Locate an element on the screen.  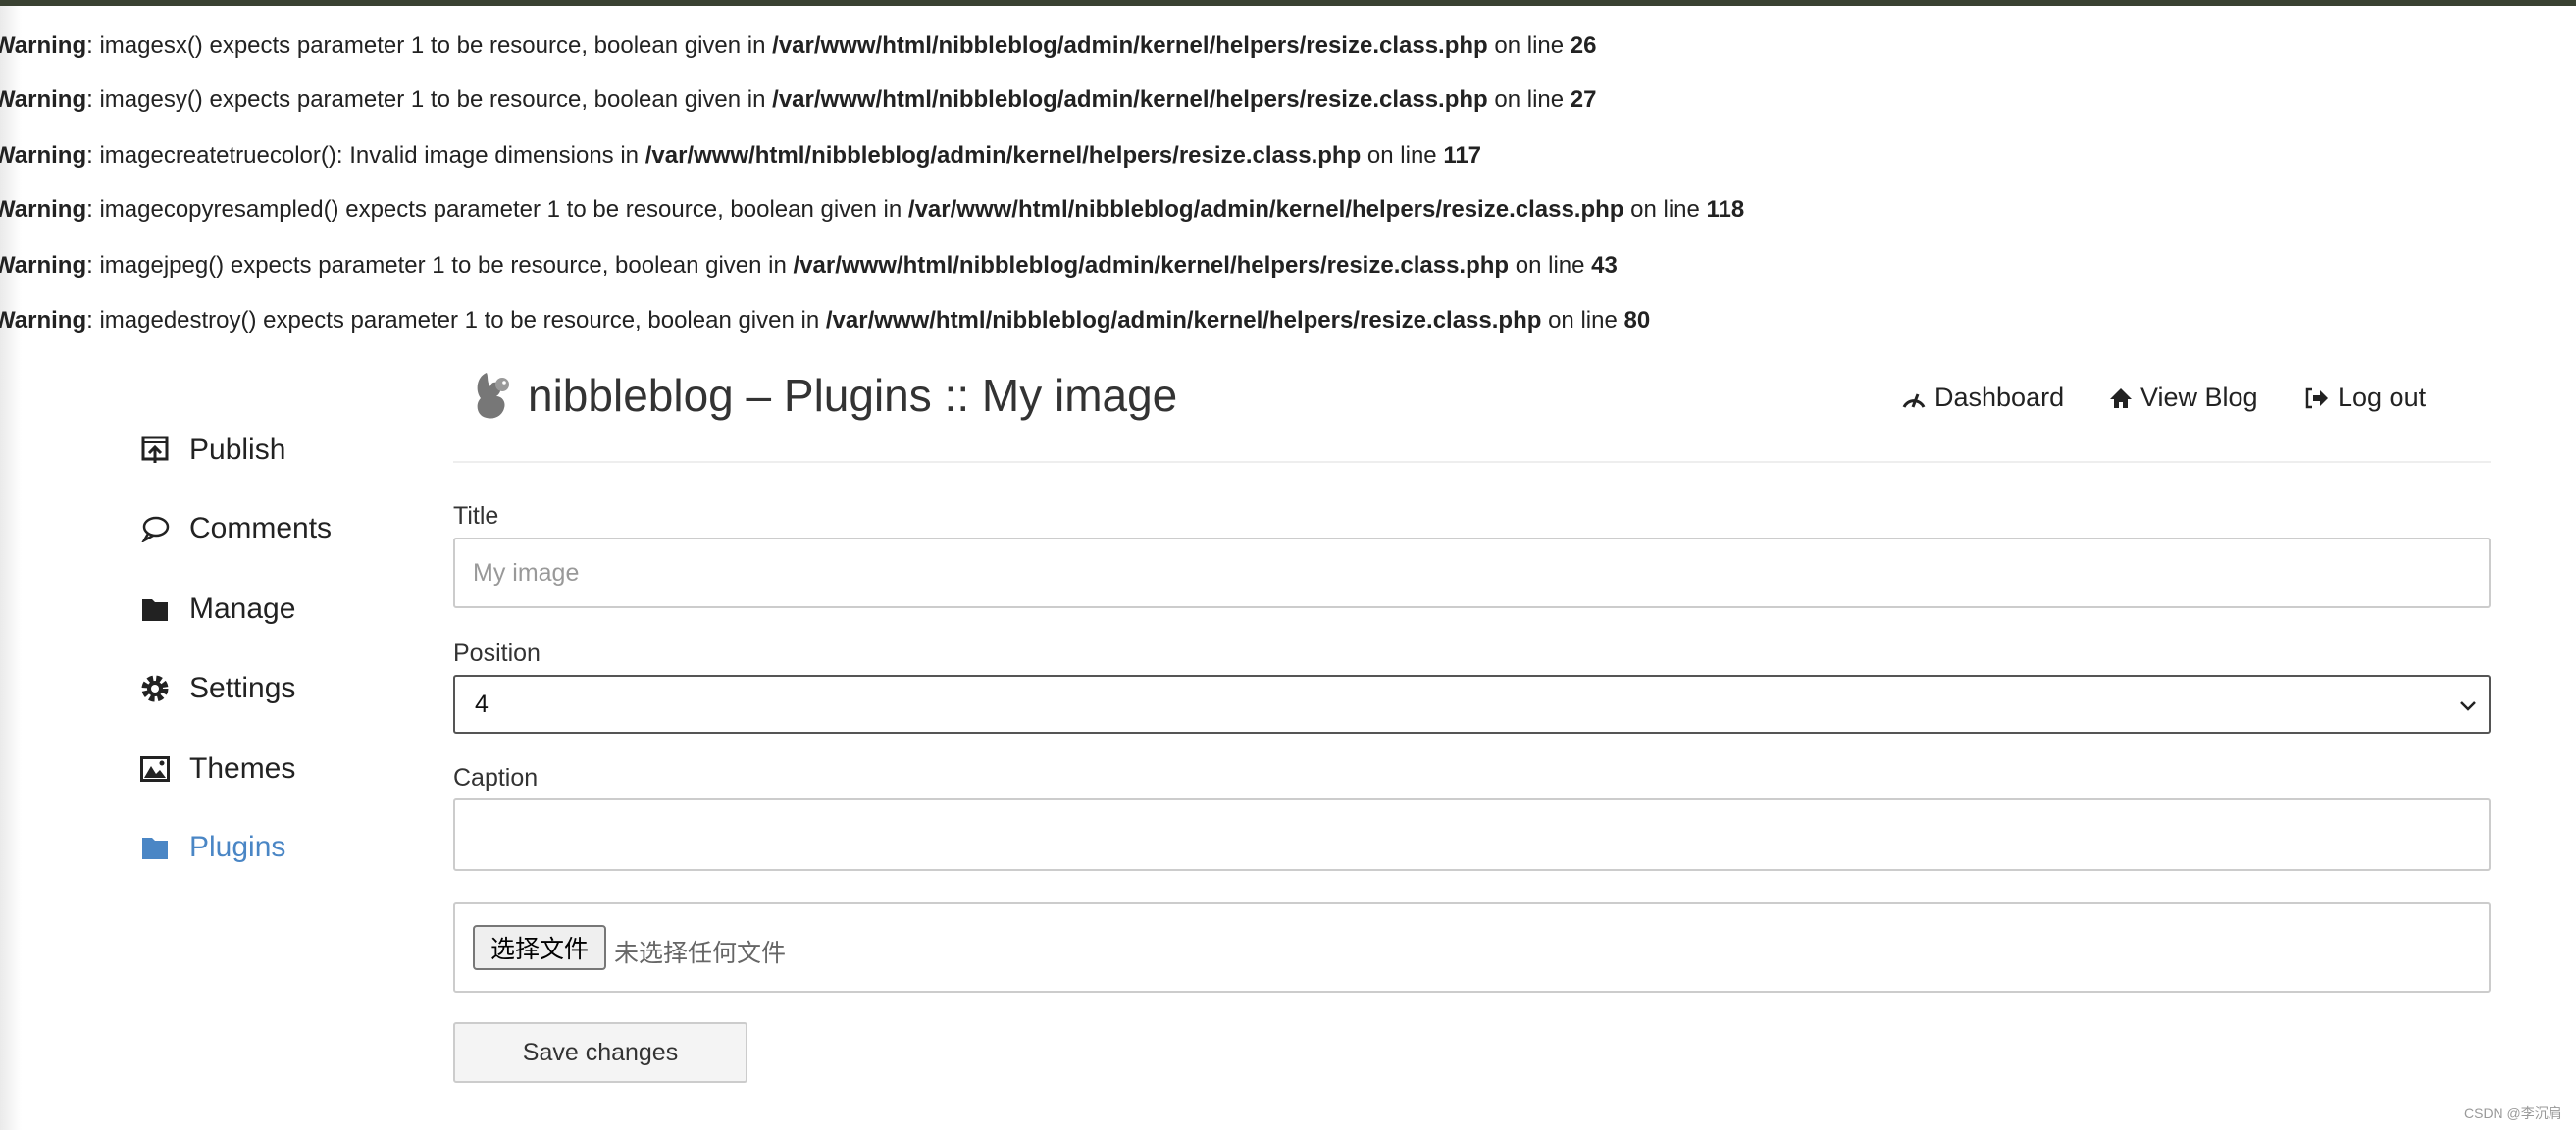
caption-label: Caption is located at coordinates (496, 778).